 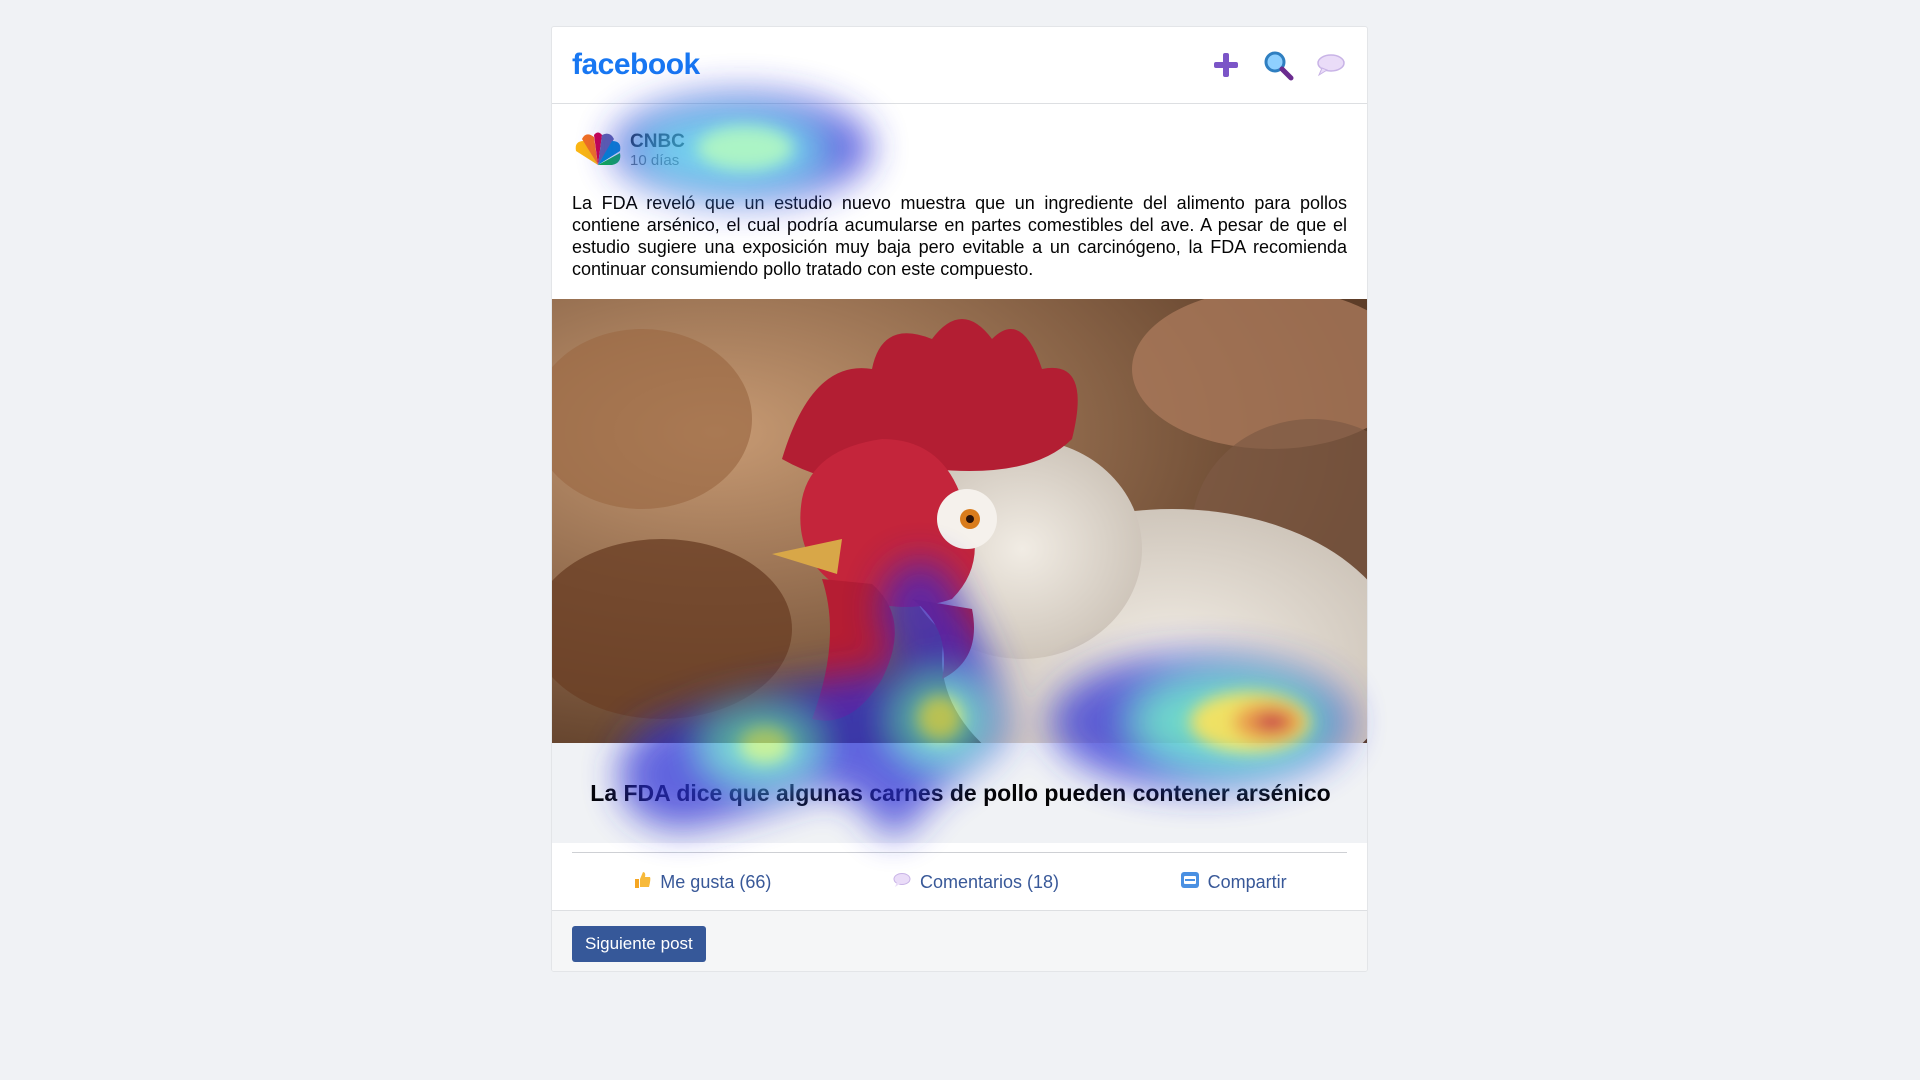 What do you see at coordinates (639, 944) in the screenshot?
I see `next-post-button: Siguiente post` at bounding box center [639, 944].